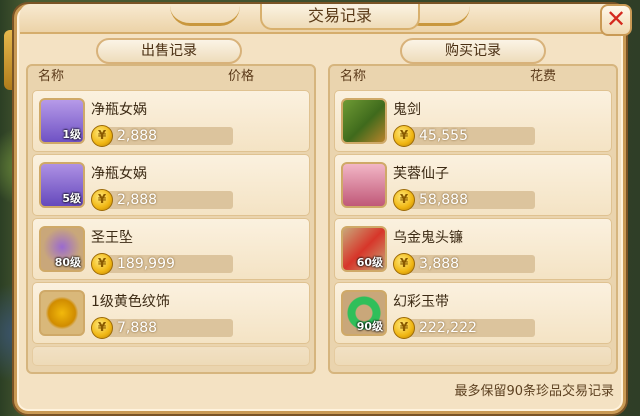 The image size is (640, 416). Describe the element at coordinates (171, 313) in the screenshot. I see `sell-row: 1级黄色纹饰 ¥ 7,888` at that location.